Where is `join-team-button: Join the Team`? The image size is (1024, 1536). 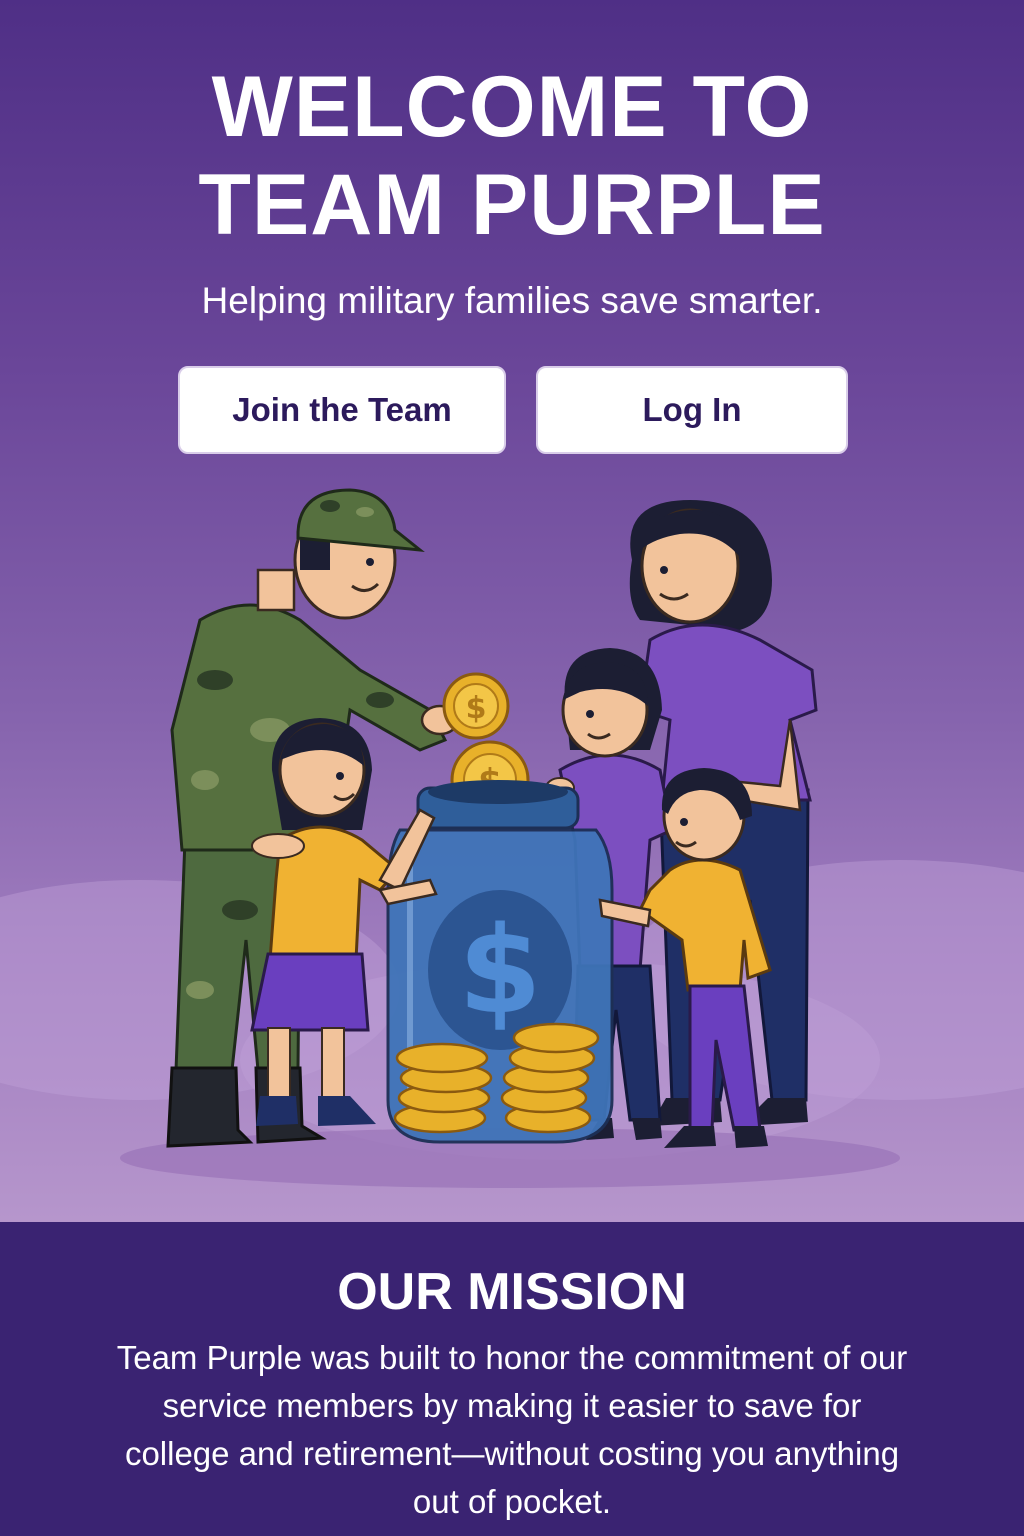 join-team-button: Join the Team is located at coordinates (342, 410).